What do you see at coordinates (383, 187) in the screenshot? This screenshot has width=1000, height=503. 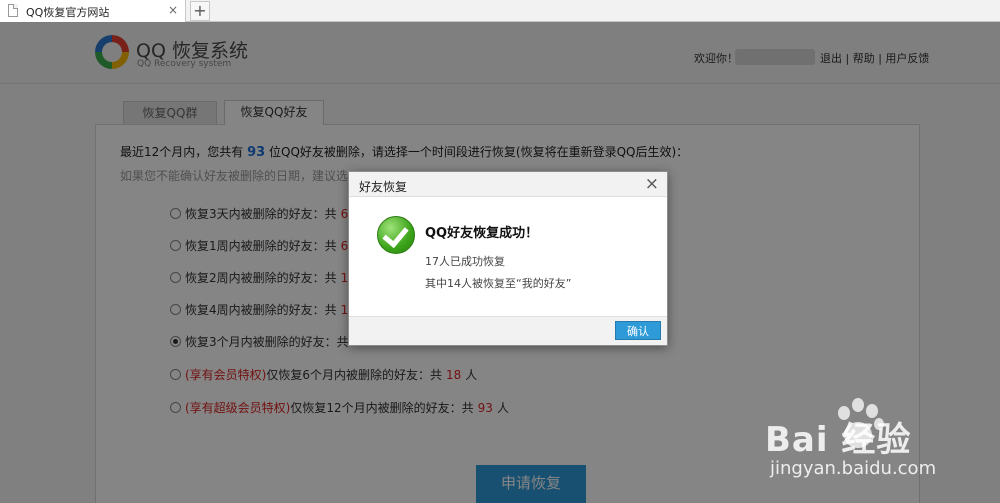 I see `dialog-title: 好友恢复` at bounding box center [383, 187].